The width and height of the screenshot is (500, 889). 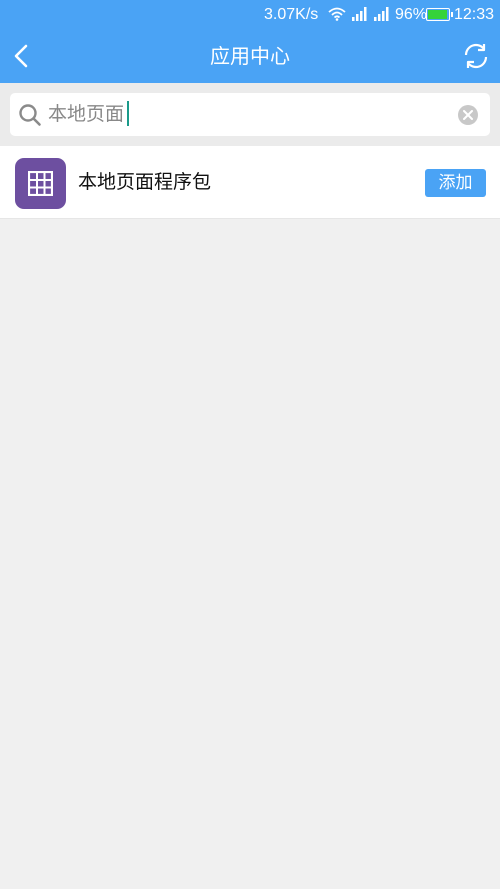 I want to click on page-title: 应用中心, so click(x=250, y=56).